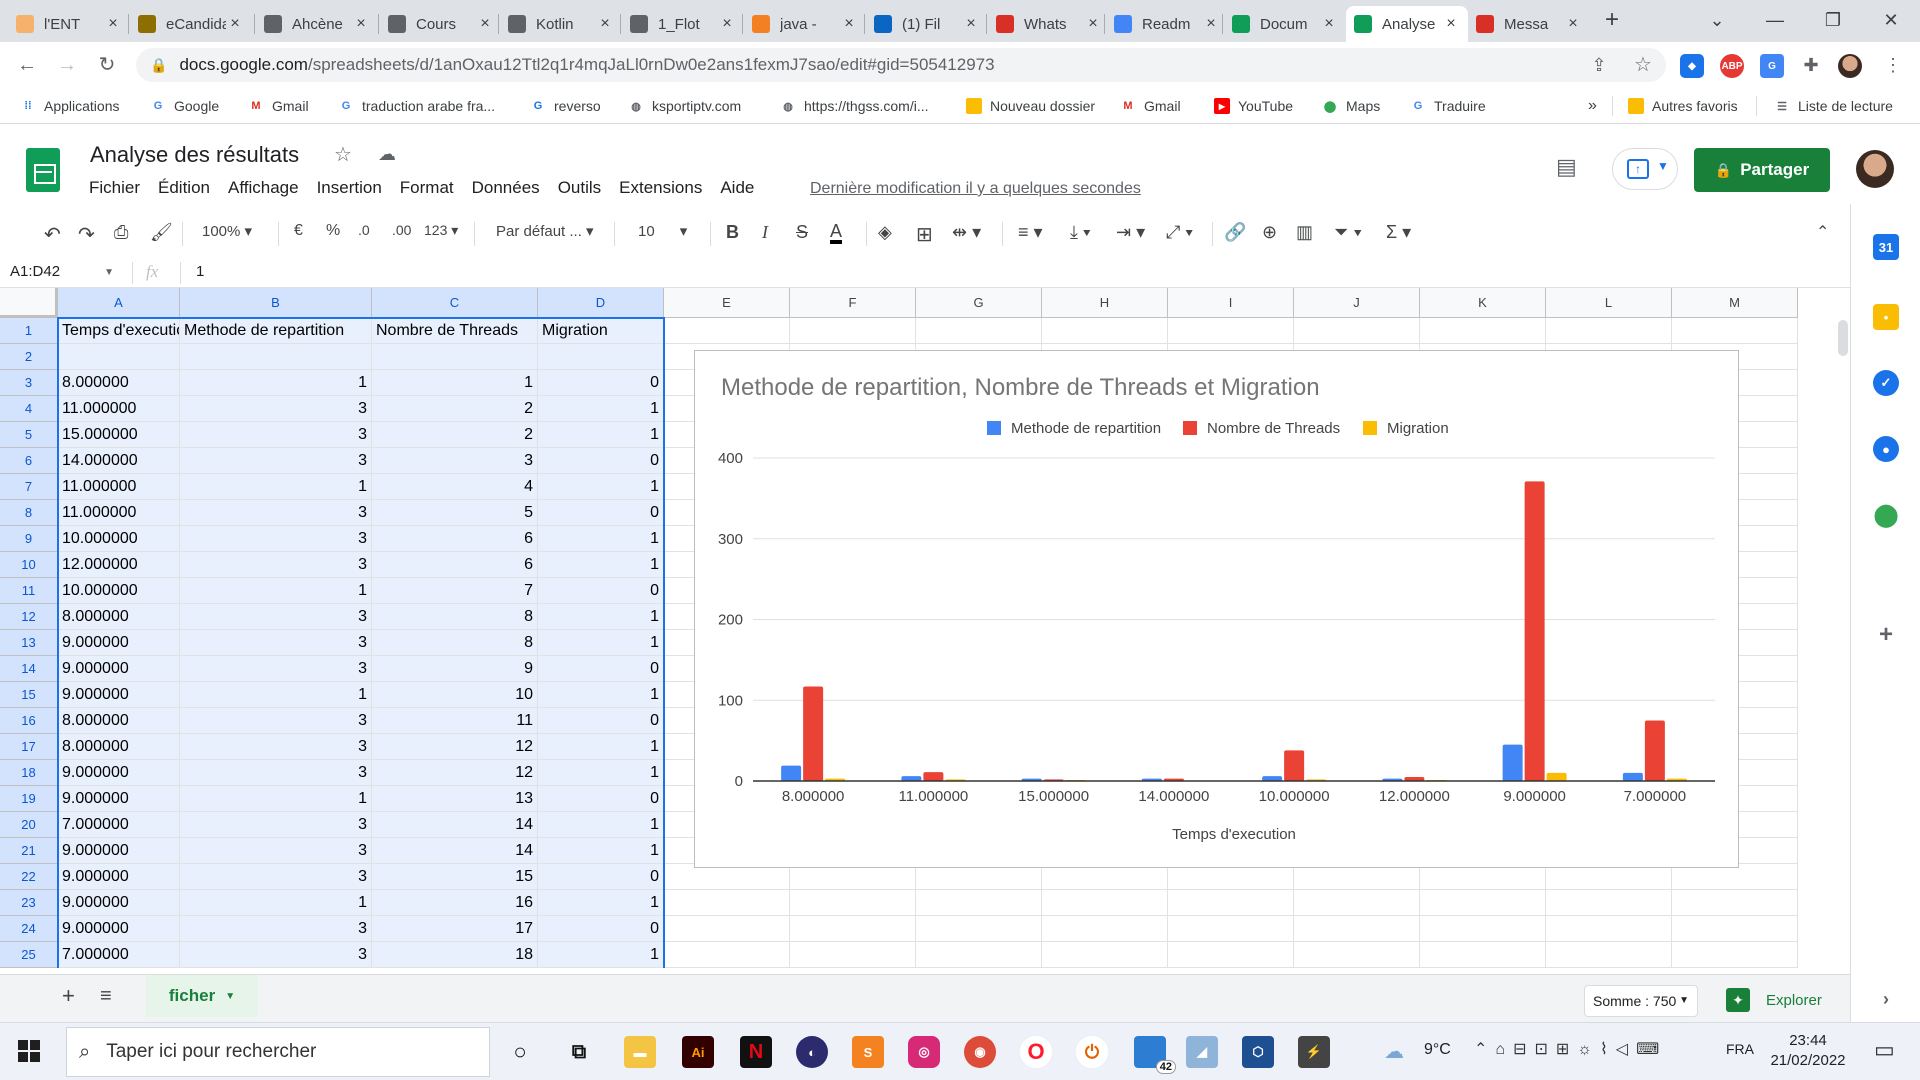 The height and width of the screenshot is (1080, 1920). I want to click on calculator-icon: 42, so click(1155, 1055).